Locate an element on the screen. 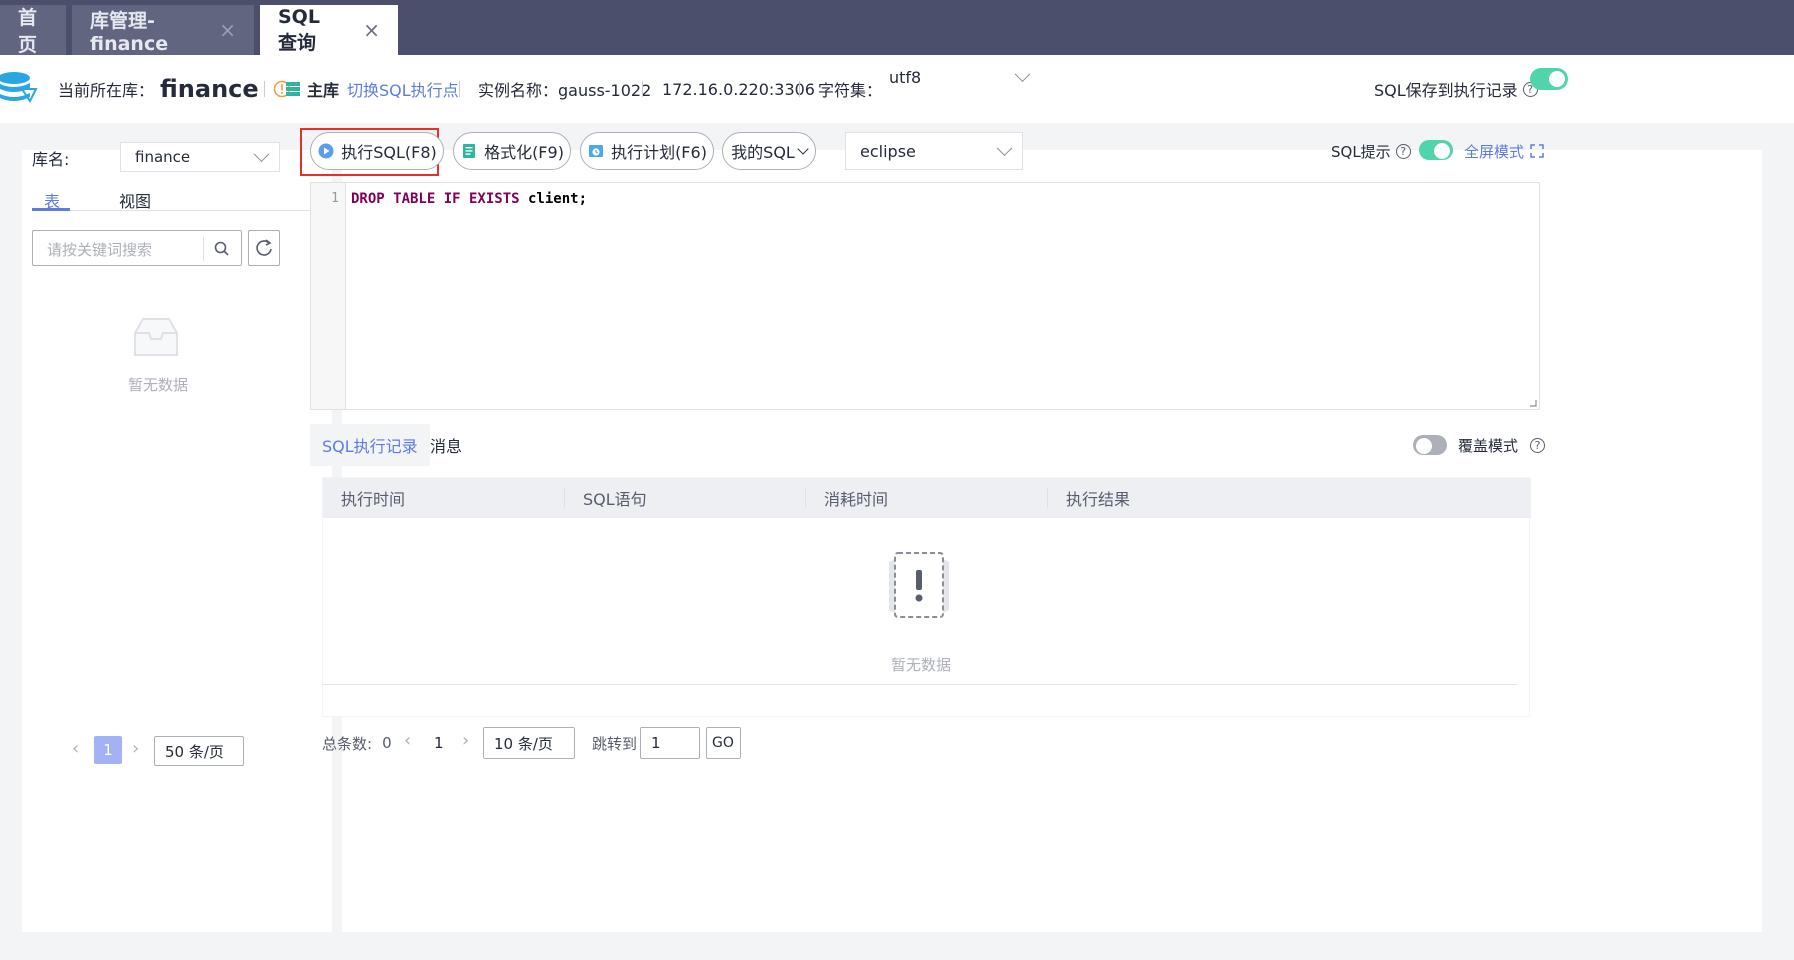  tab-divider is located at coordinates (177, 210).